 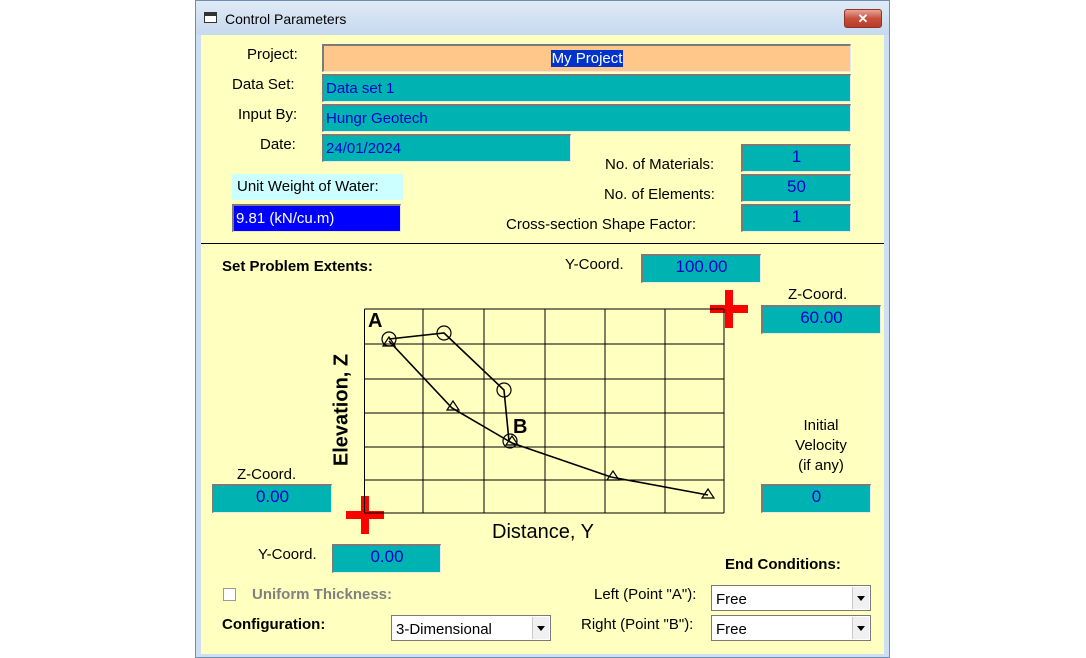 What do you see at coordinates (210, 17) in the screenshot?
I see `window-icon` at bounding box center [210, 17].